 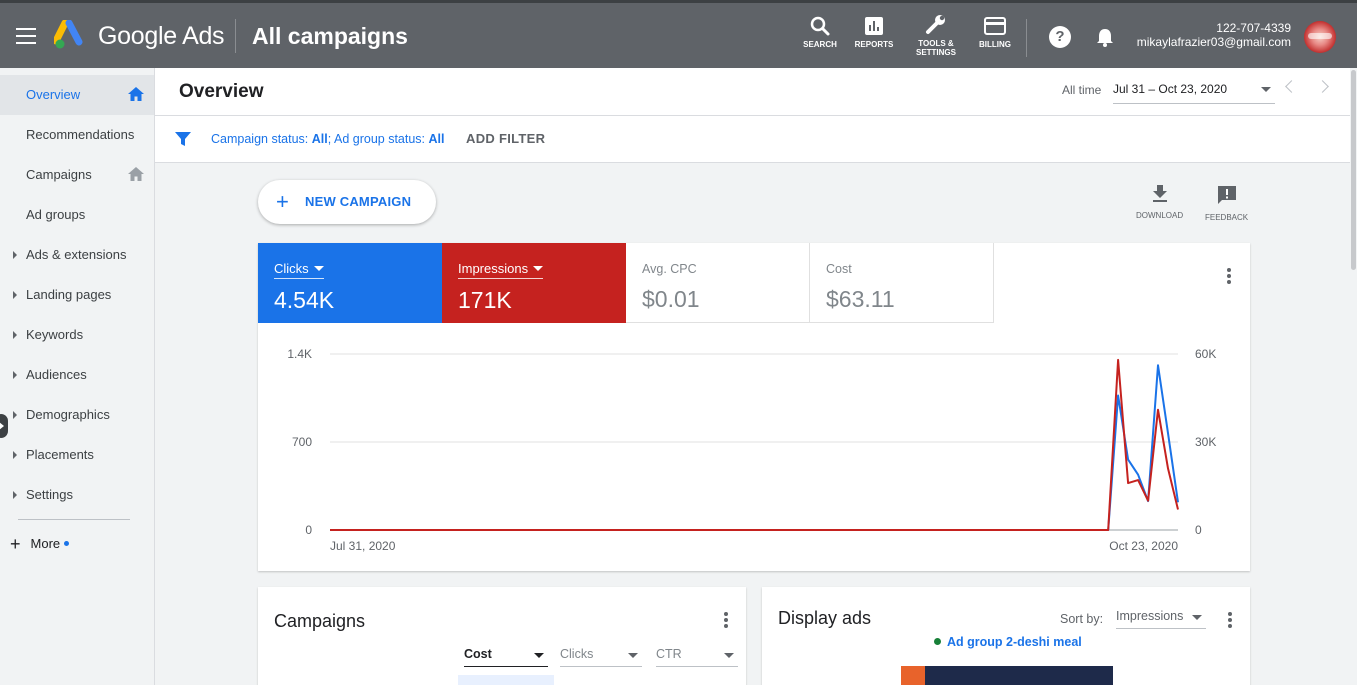 I want to click on reports-tool-label: REPORTS, so click(x=874, y=44).